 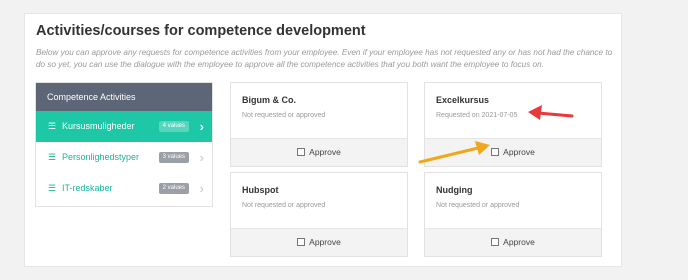 What do you see at coordinates (463, 100) in the screenshot?
I see `card-title: Excelkursus` at bounding box center [463, 100].